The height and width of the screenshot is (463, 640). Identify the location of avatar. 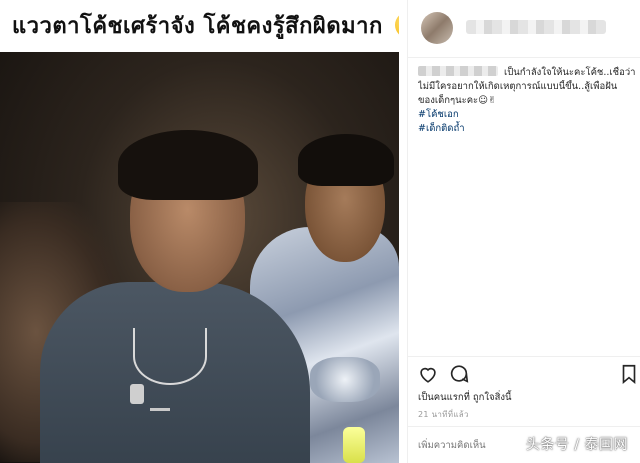
(437, 28).